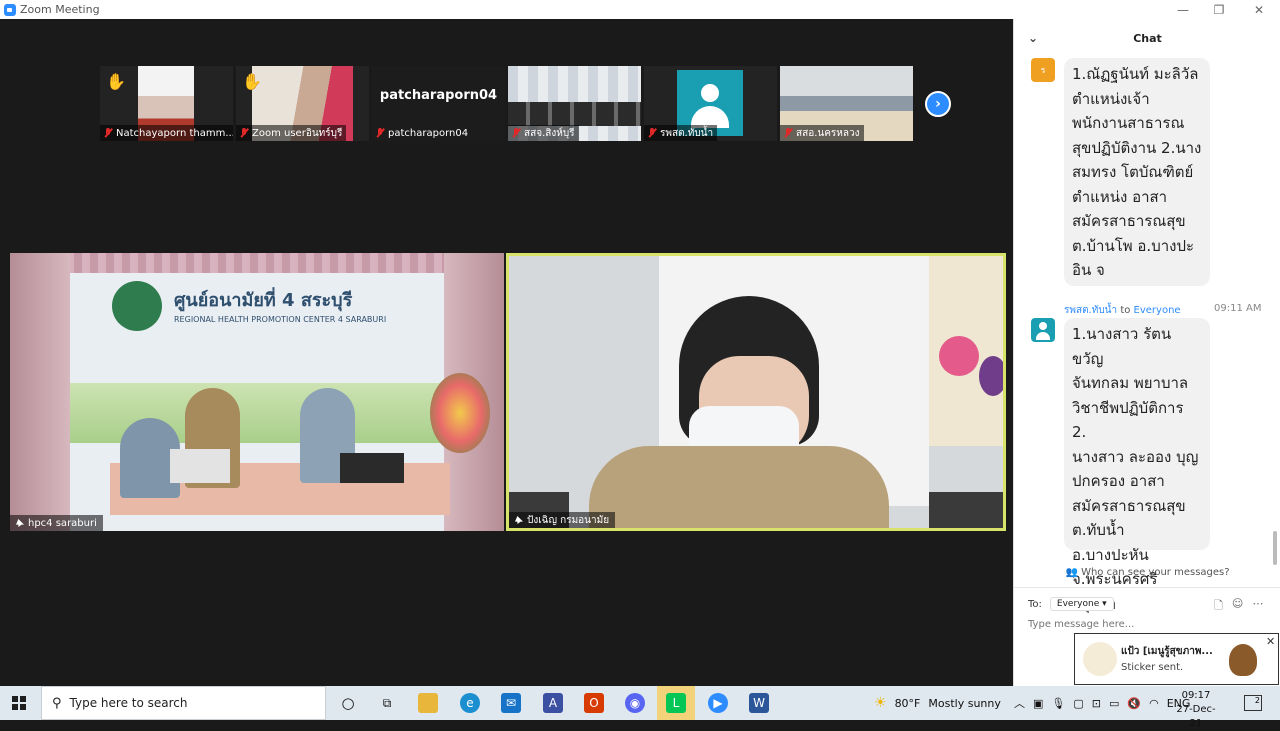 The height and width of the screenshot is (731, 1280). What do you see at coordinates (1243, 660) in the screenshot?
I see `bear-sticker-icon` at bounding box center [1243, 660].